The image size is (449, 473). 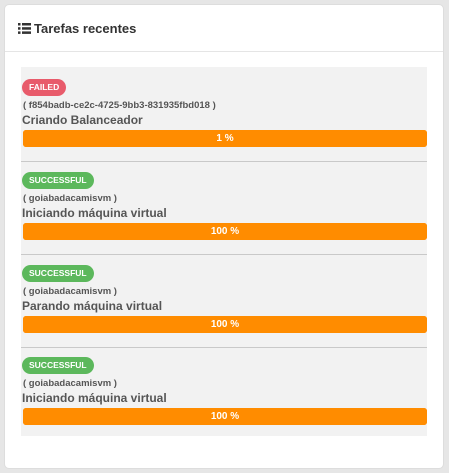 What do you see at coordinates (85, 28) in the screenshot?
I see `panel-title: Tarefas recentes` at bounding box center [85, 28].